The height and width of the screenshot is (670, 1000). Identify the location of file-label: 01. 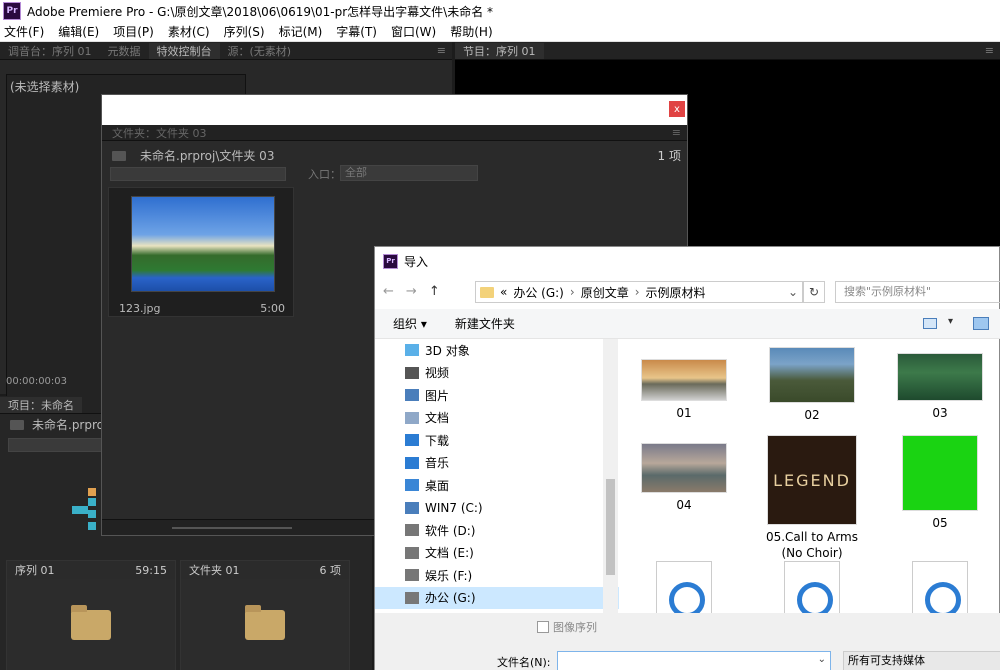
(684, 413).